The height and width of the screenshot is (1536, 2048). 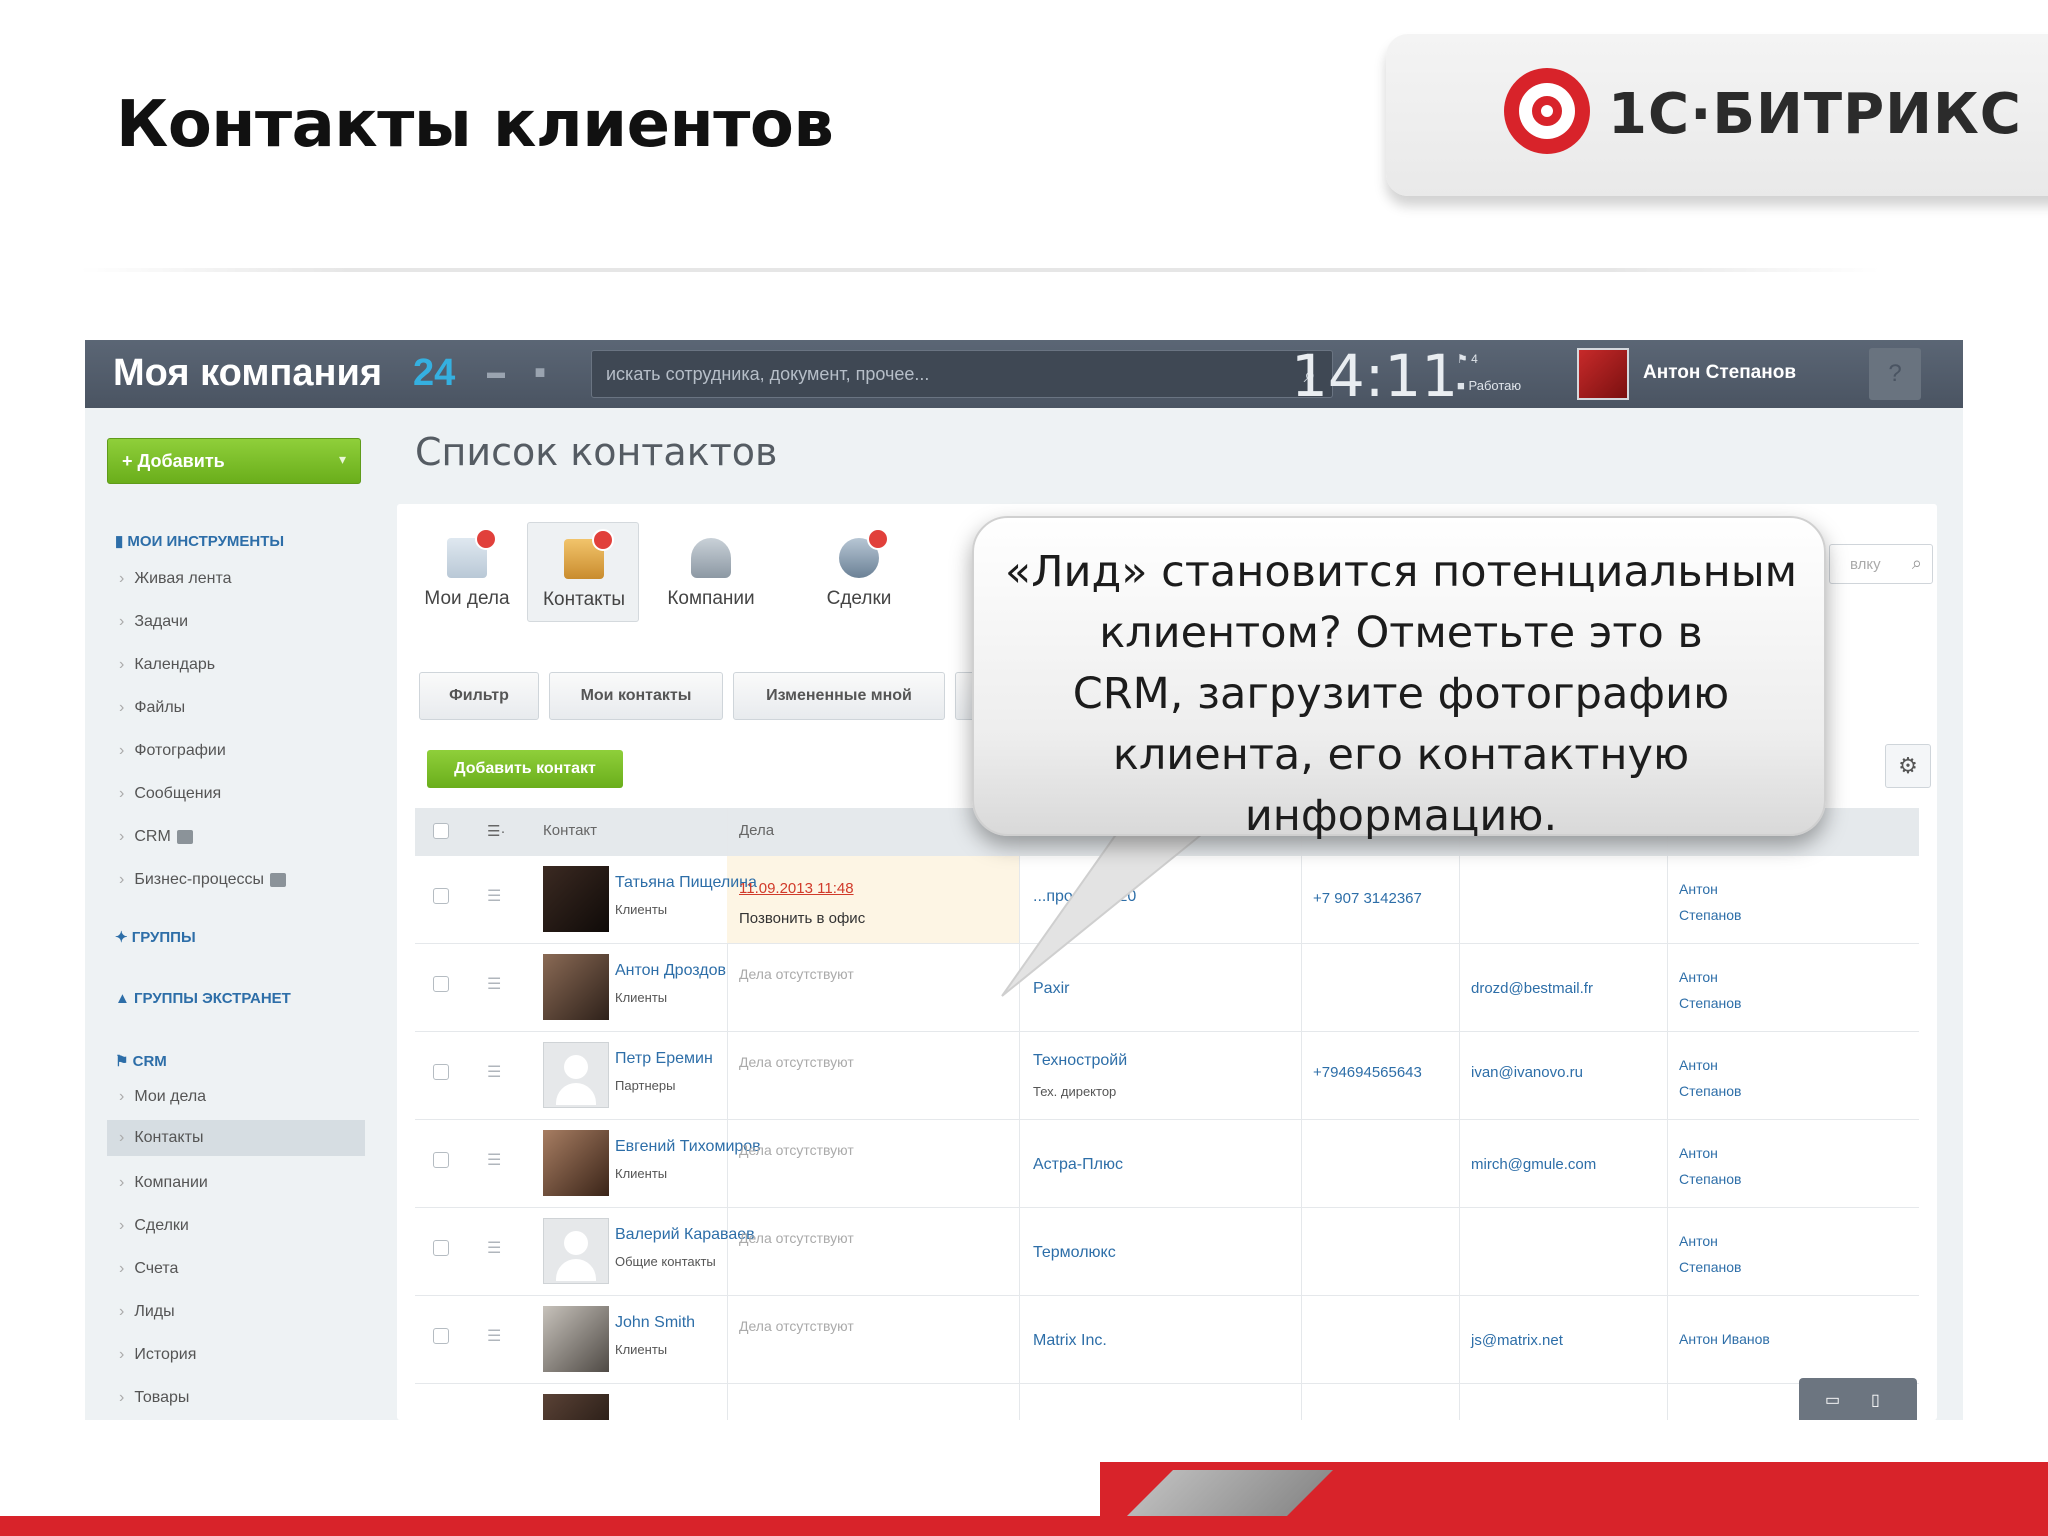 What do you see at coordinates (155, 937) in the screenshot?
I see `section-groups: ✦ ГРУППЫ` at bounding box center [155, 937].